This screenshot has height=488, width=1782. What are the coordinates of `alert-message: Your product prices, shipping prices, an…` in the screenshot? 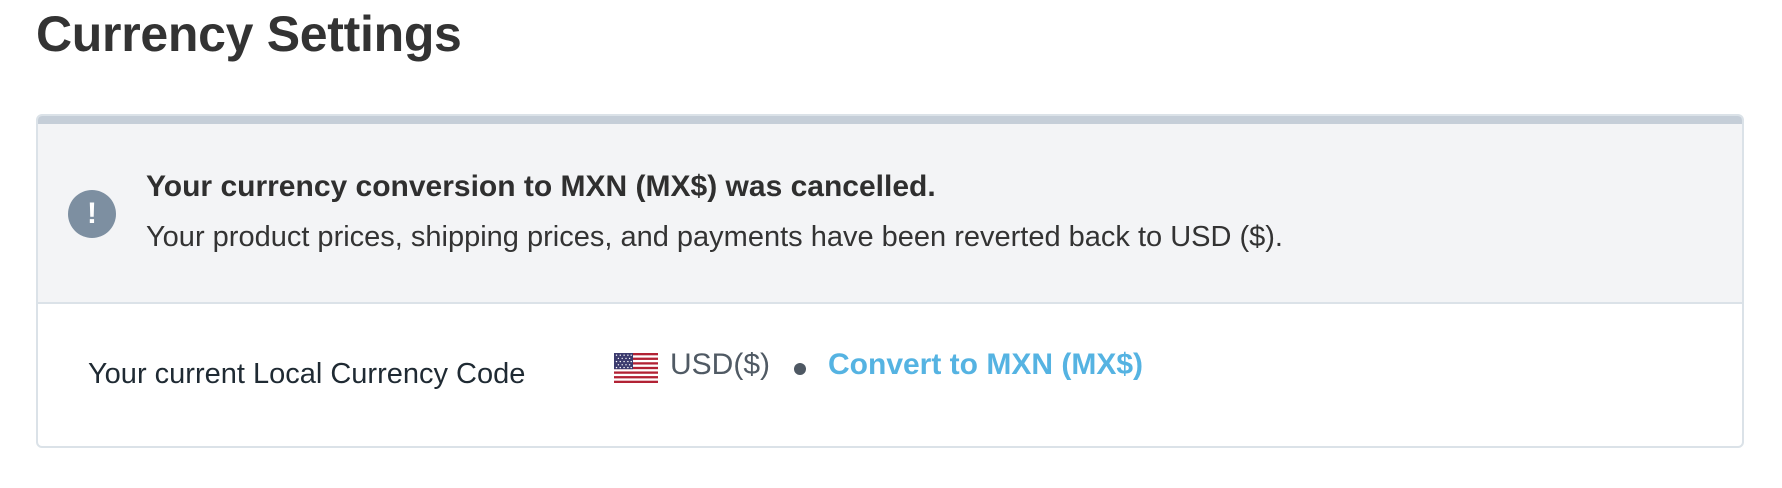 It's located at (714, 237).